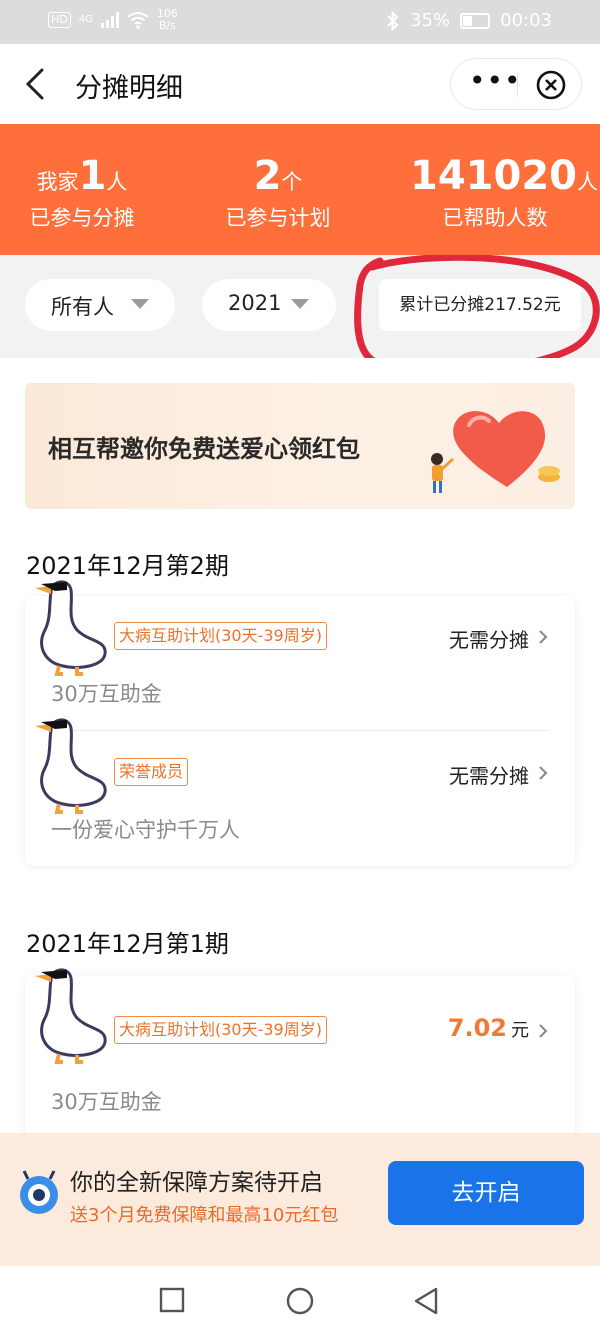  Describe the element at coordinates (300, 22) in the screenshot. I see `status-bar: HD 4G 106 B/s 35% 00:03` at that location.